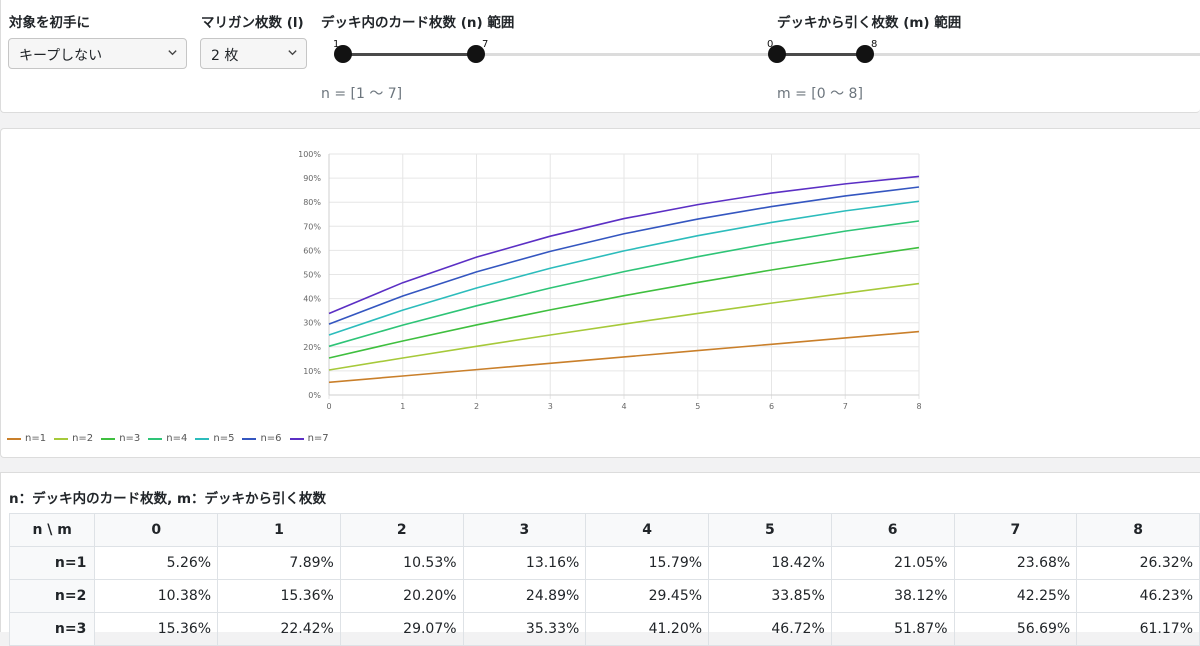 This screenshot has width=1200, height=646. I want to click on table-corner-header: n \ m, so click(52, 530).